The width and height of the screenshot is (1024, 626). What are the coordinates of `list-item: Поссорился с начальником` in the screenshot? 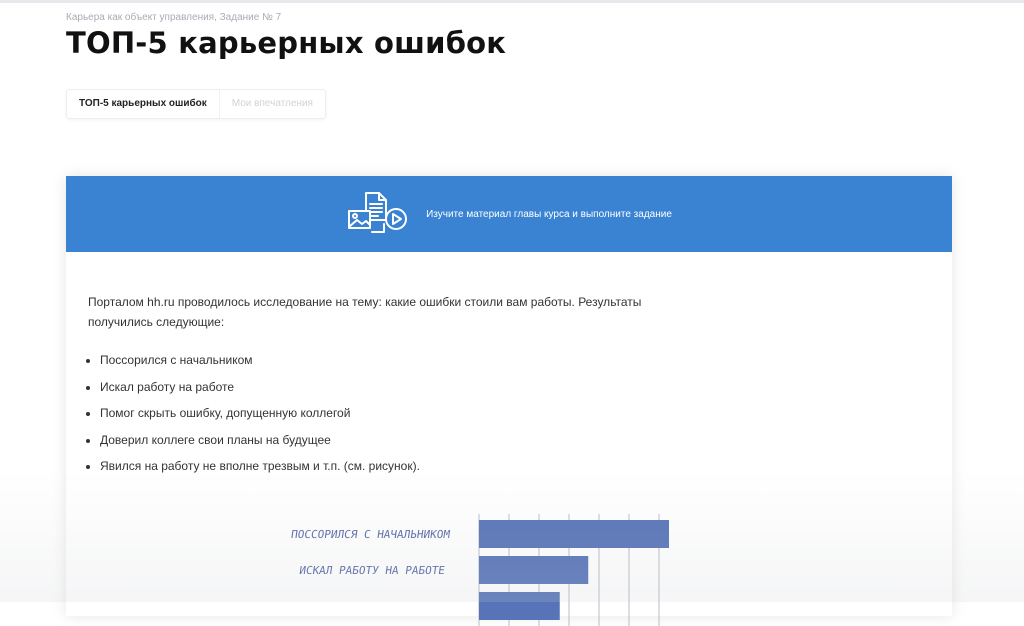 It's located at (526, 360).